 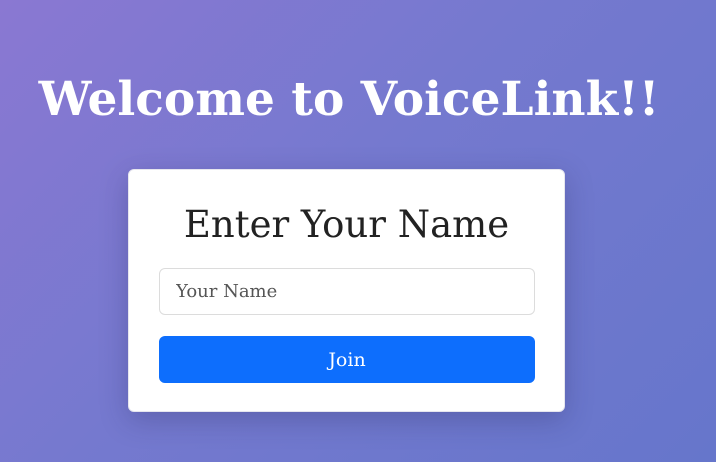 What do you see at coordinates (346, 224) in the screenshot?
I see `card-title: Enter Your Name` at bounding box center [346, 224].